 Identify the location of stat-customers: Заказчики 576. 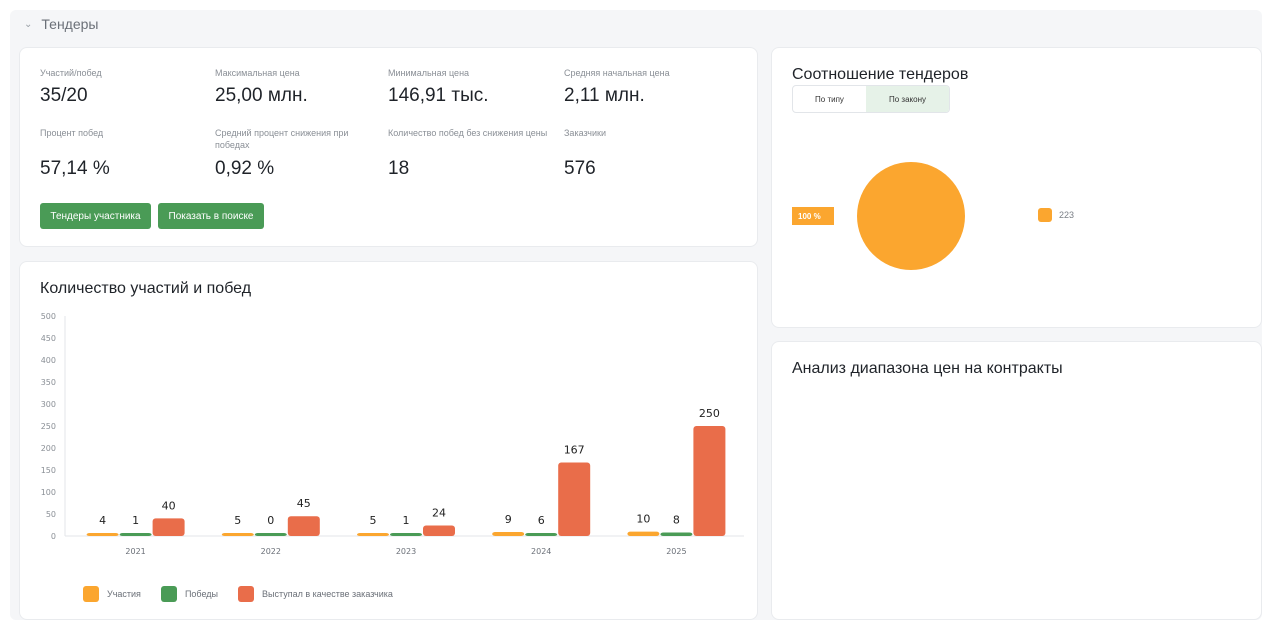
(639, 153).